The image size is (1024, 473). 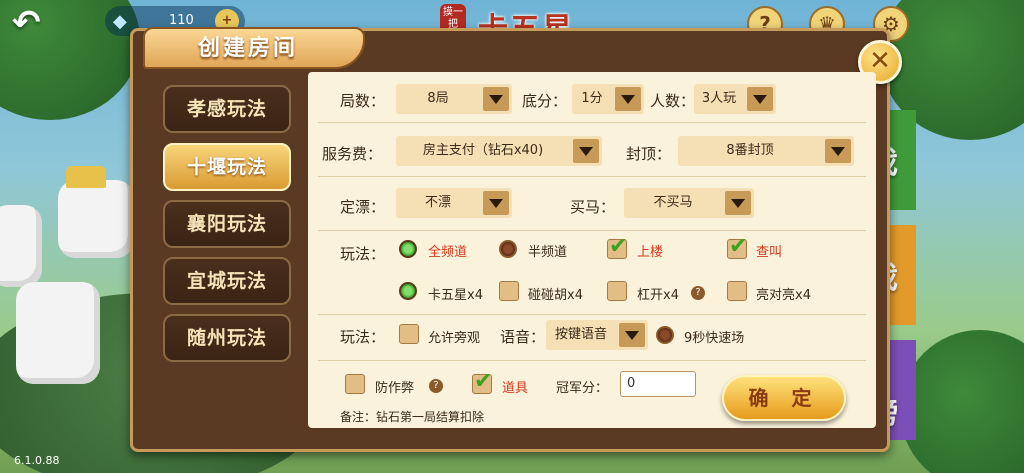 What do you see at coordinates (737, 246) in the screenshot?
I see `checkbox-chajiao` at bounding box center [737, 246].